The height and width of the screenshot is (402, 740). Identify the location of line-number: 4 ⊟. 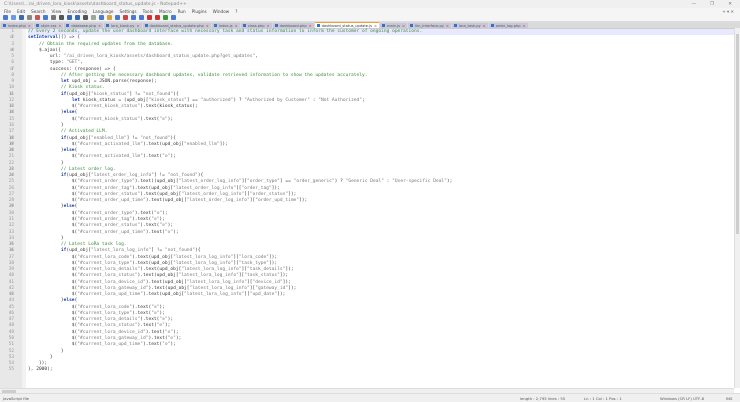
(12, 50).